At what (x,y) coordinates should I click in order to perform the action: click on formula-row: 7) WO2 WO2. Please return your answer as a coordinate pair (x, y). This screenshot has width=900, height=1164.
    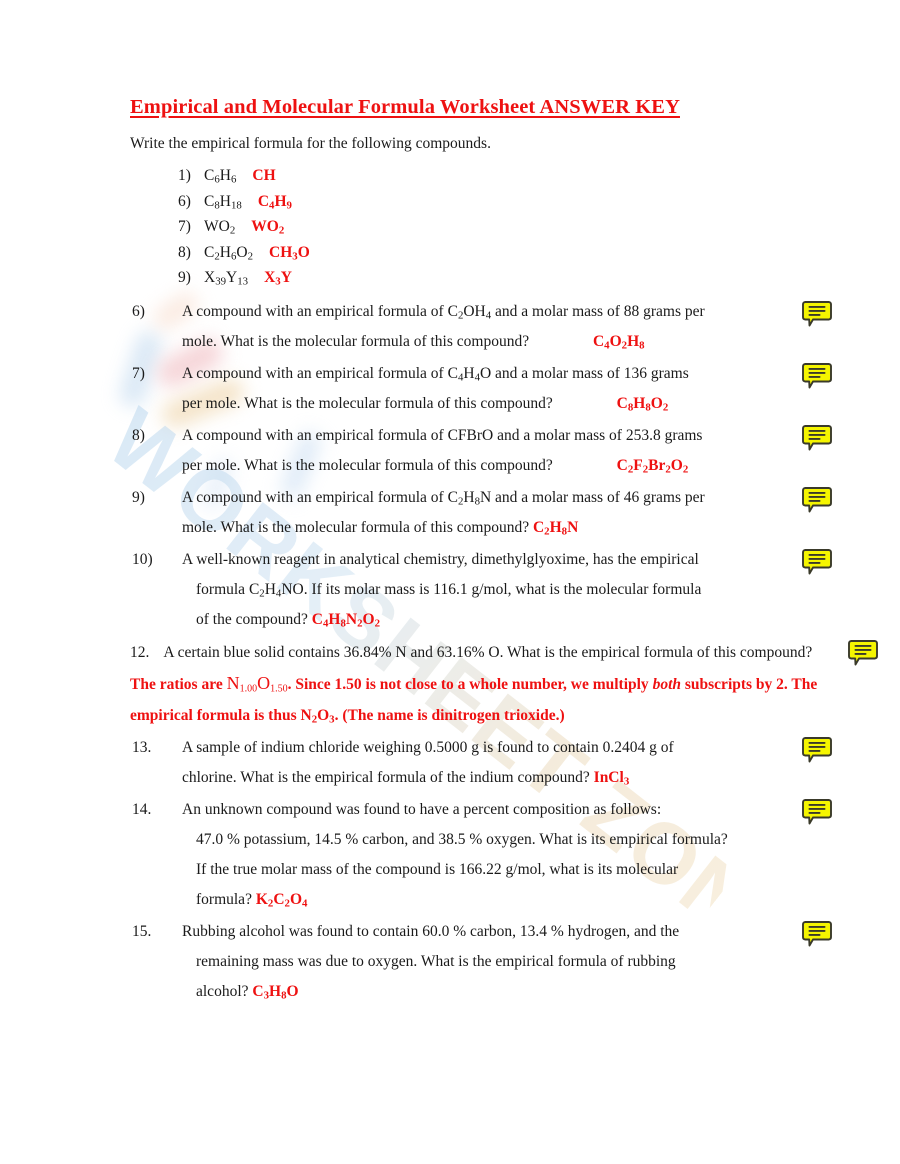
    Looking at the image, I should click on (485, 227).